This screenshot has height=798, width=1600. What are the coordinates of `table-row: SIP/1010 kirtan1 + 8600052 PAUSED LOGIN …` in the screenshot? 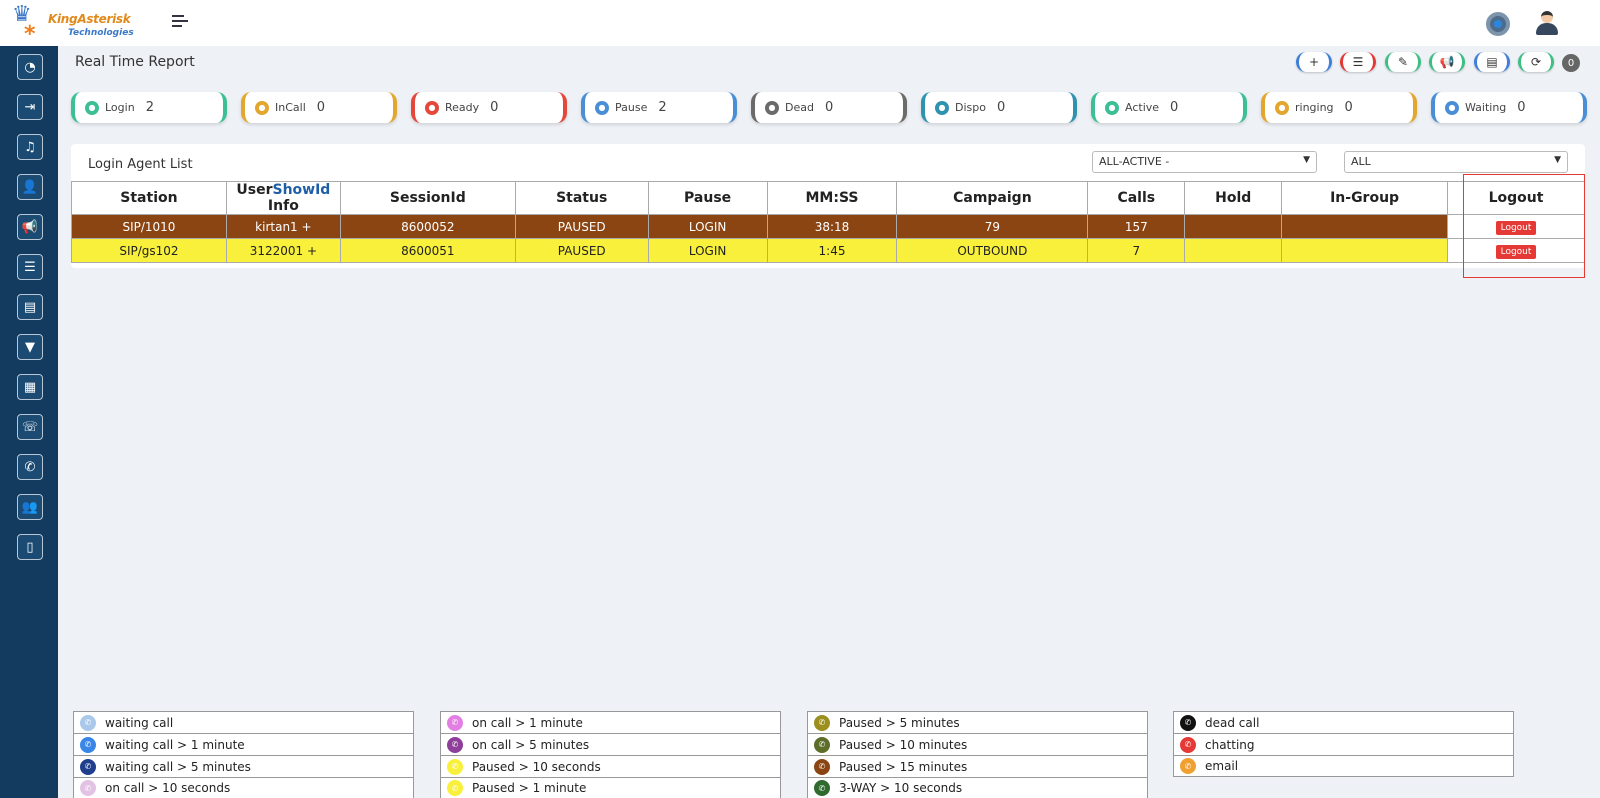 It's located at (828, 226).